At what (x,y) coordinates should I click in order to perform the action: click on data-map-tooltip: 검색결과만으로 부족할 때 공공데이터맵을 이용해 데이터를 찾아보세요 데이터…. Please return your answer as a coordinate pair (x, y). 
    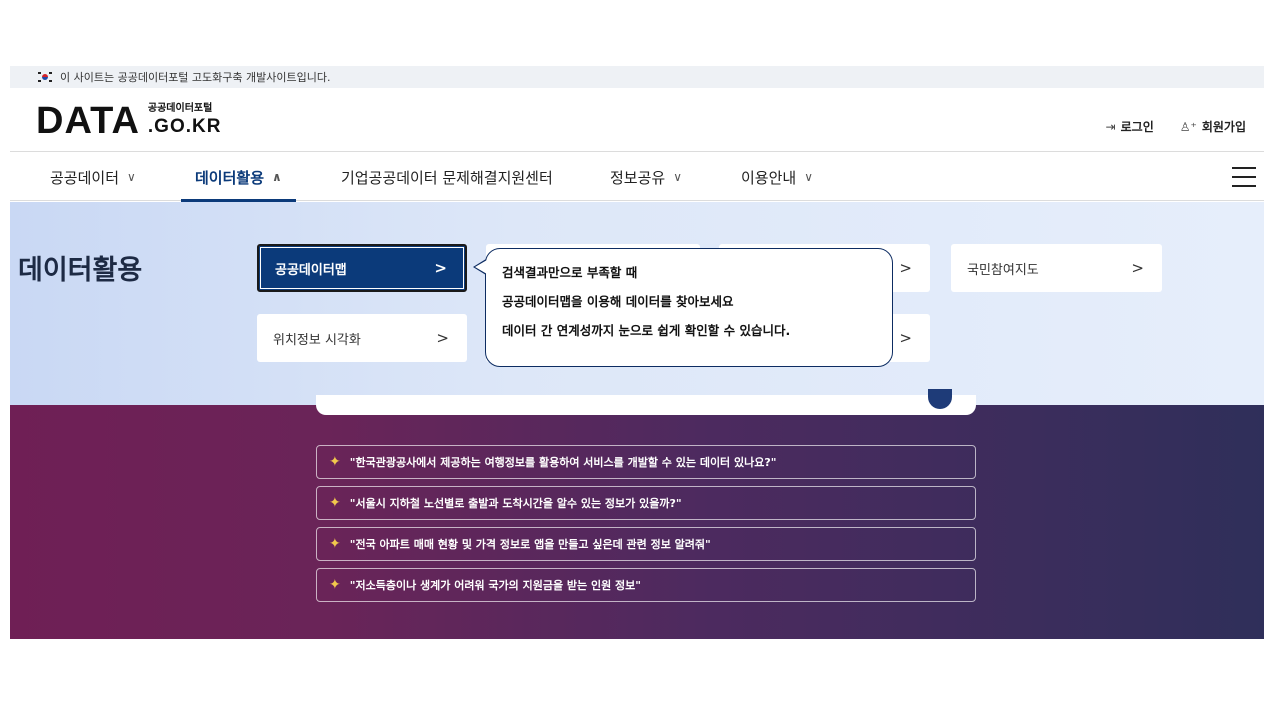
    Looking at the image, I should click on (683, 307).